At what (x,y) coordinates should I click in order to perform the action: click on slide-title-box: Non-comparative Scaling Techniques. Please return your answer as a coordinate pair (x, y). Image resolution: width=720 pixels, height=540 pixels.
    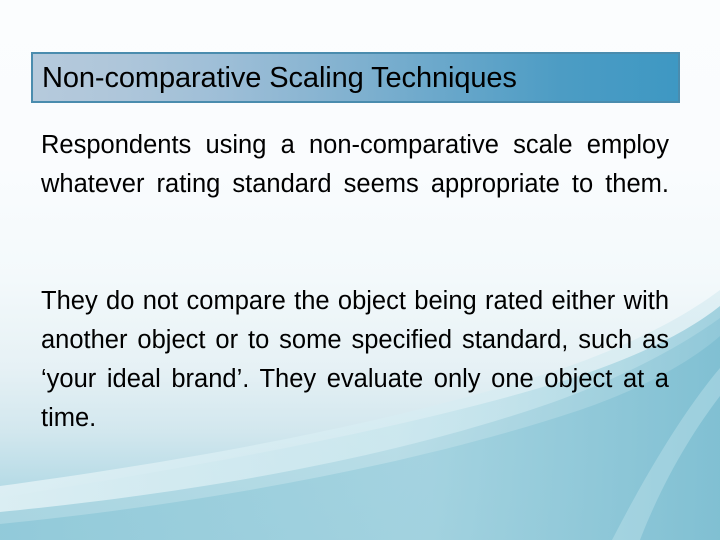
    Looking at the image, I should click on (355, 77).